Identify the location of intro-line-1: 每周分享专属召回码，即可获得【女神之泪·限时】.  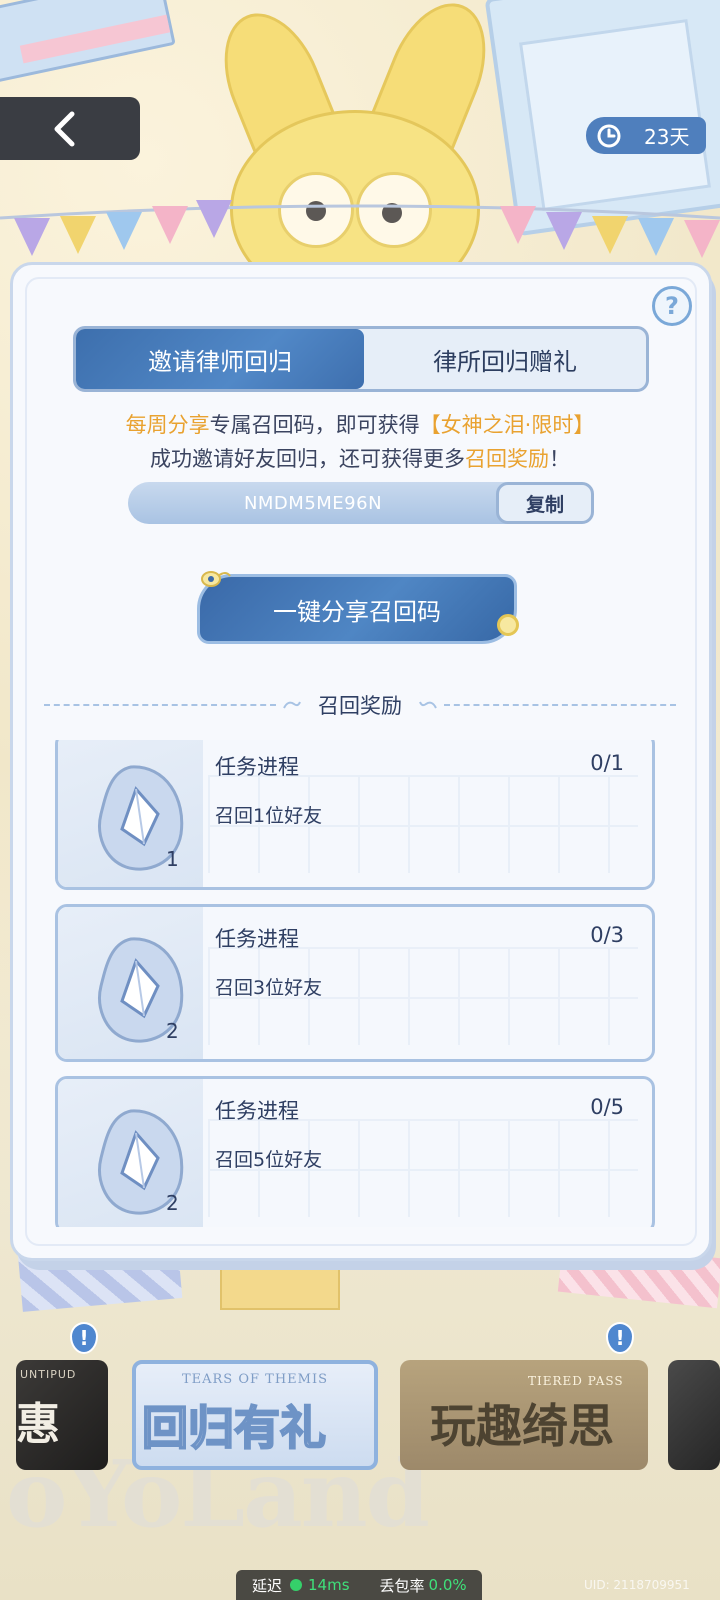
(360, 425).